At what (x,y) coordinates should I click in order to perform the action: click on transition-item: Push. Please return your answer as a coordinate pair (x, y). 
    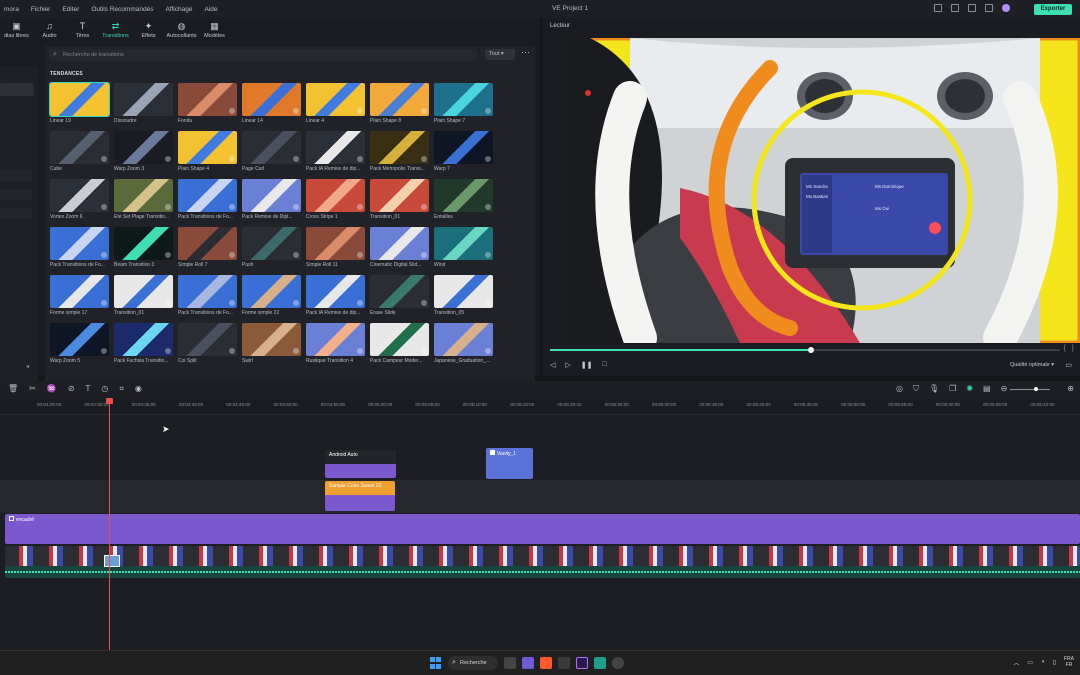
    Looking at the image, I should click on (271, 249).